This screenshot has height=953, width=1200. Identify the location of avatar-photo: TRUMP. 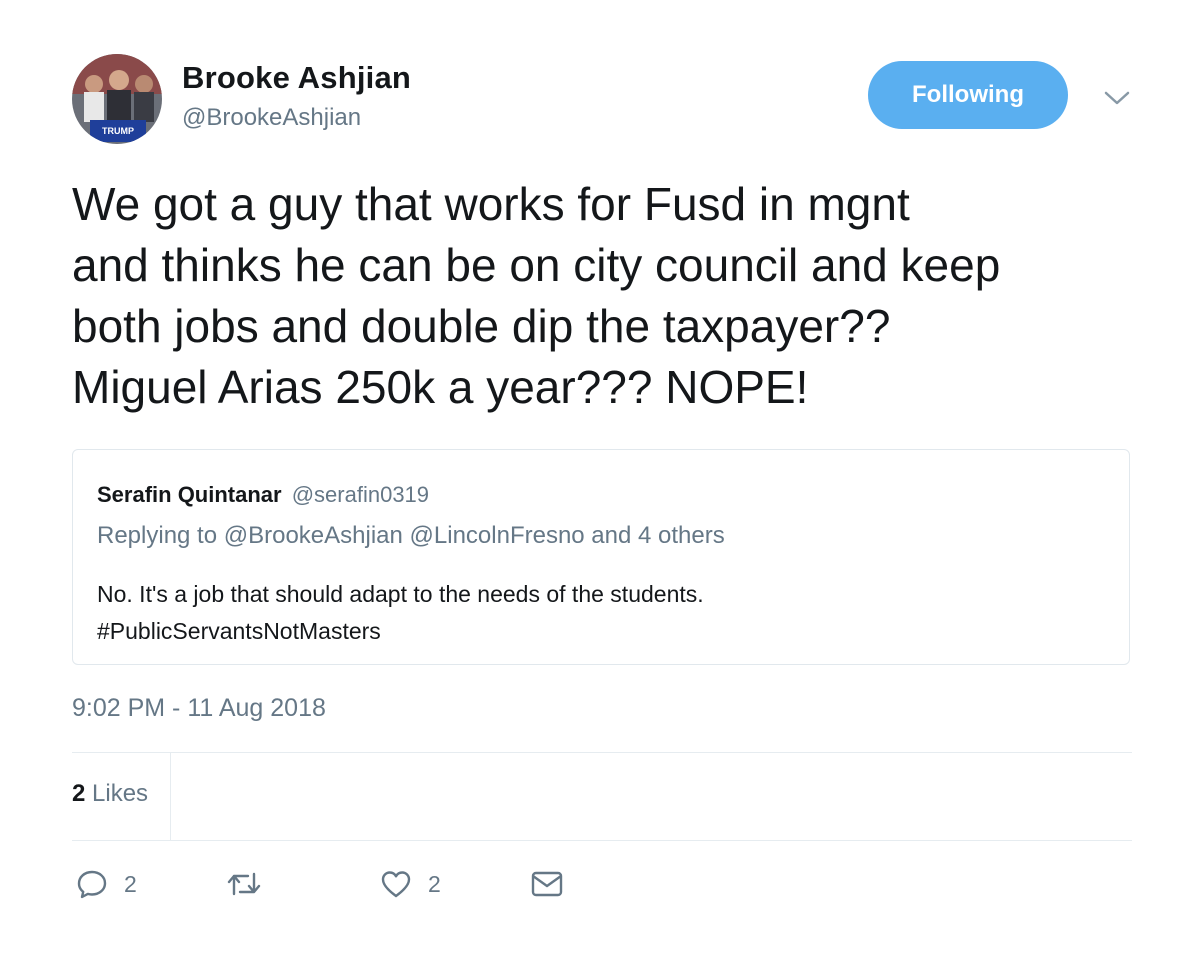
(117, 99).